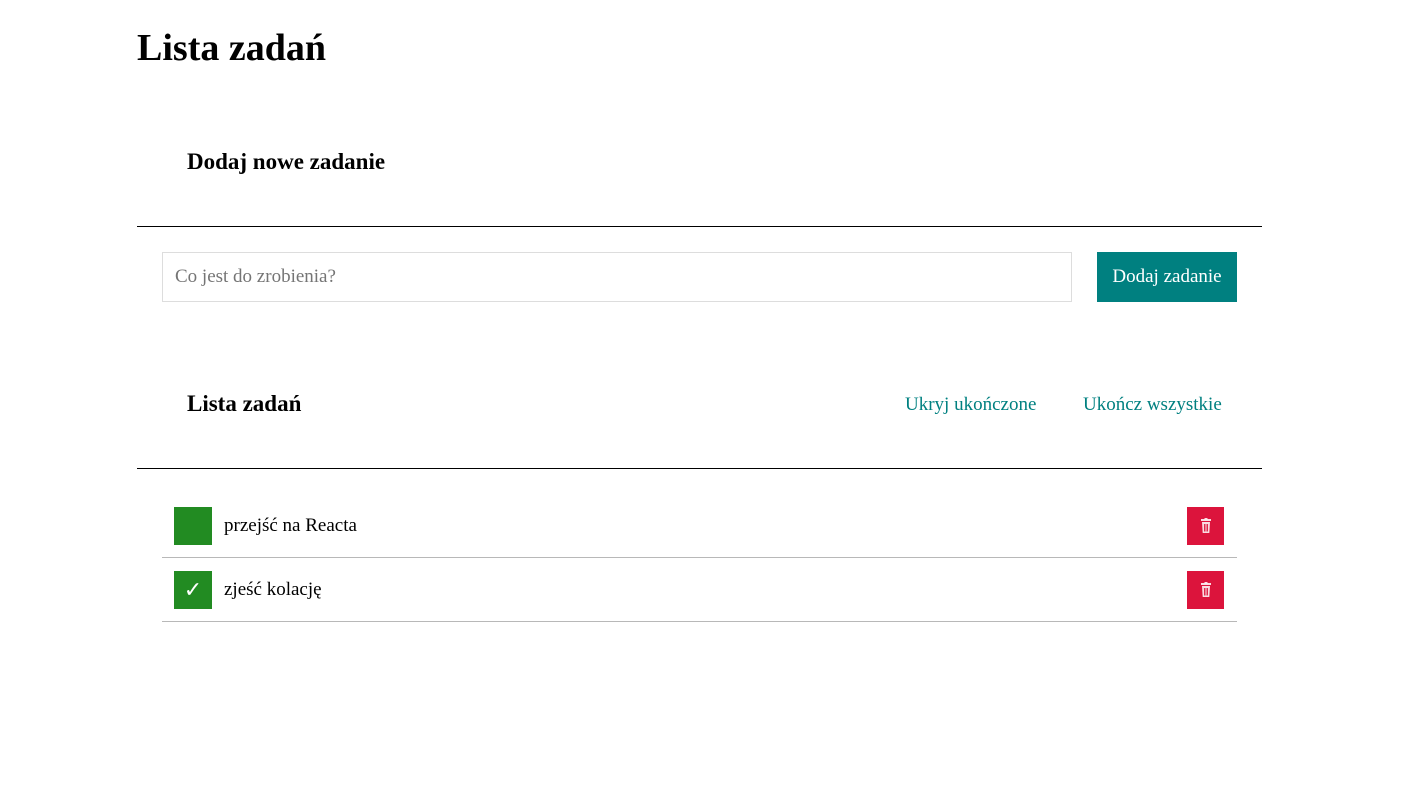 This screenshot has height=795, width=1418. What do you see at coordinates (699, 590) in the screenshot?
I see `task-item: ✓ zjeść kolację` at bounding box center [699, 590].